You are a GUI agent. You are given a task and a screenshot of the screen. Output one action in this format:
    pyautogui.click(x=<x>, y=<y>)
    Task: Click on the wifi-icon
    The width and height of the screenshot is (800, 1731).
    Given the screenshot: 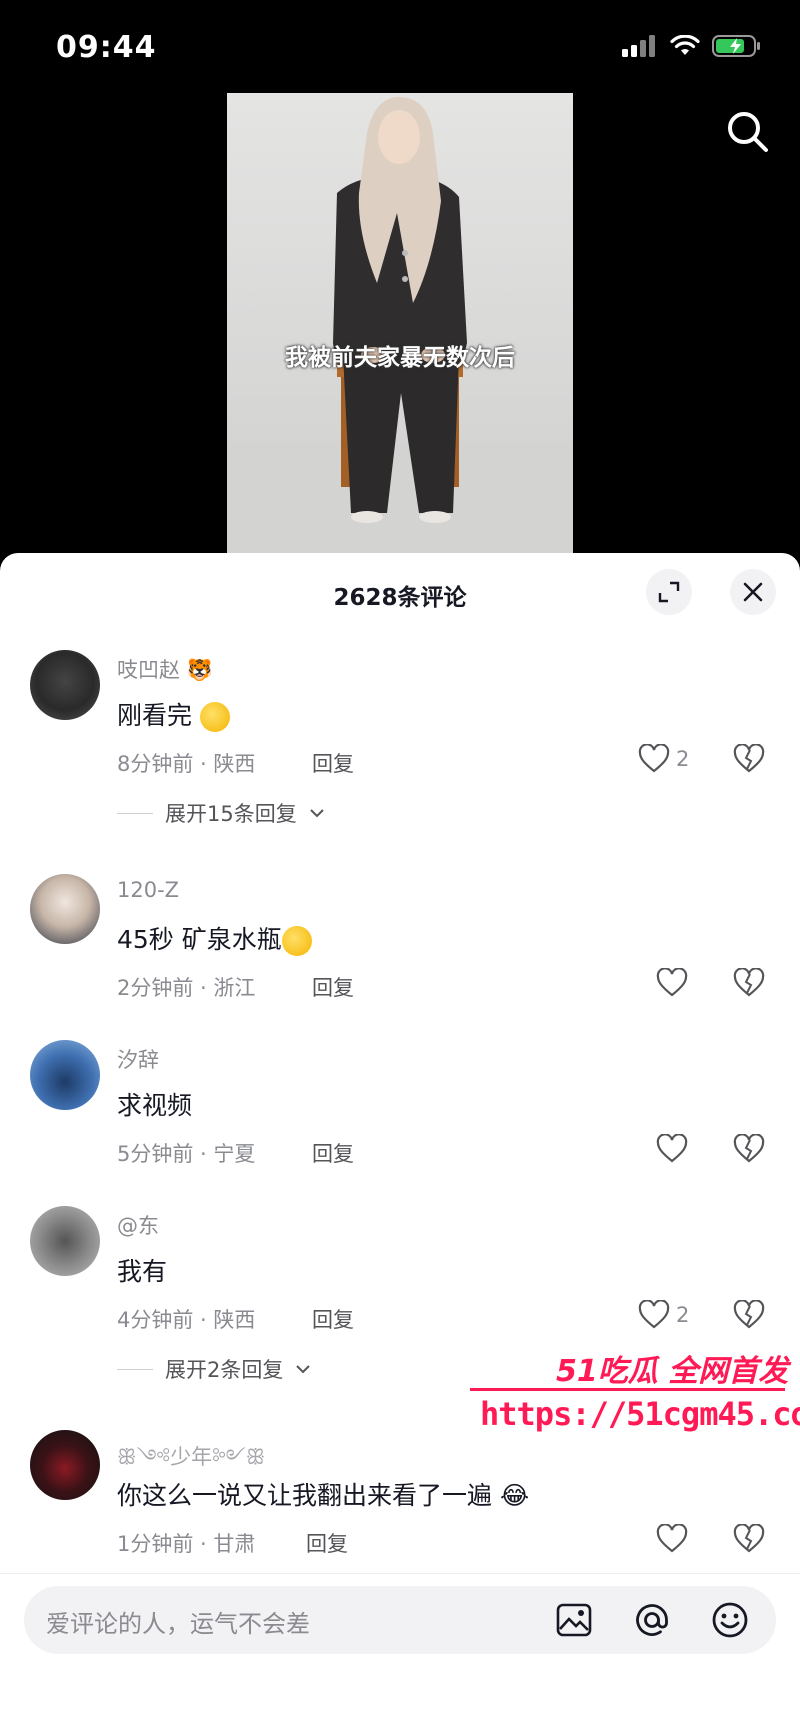 What is the action you would take?
    pyautogui.click(x=685, y=45)
    